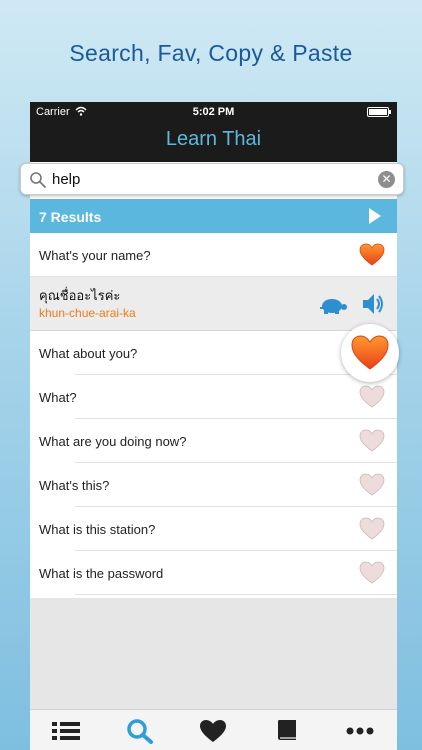 This screenshot has width=422, height=750. Describe the element at coordinates (95, 255) in the screenshot. I see `phrase-text: What's your name?` at that location.